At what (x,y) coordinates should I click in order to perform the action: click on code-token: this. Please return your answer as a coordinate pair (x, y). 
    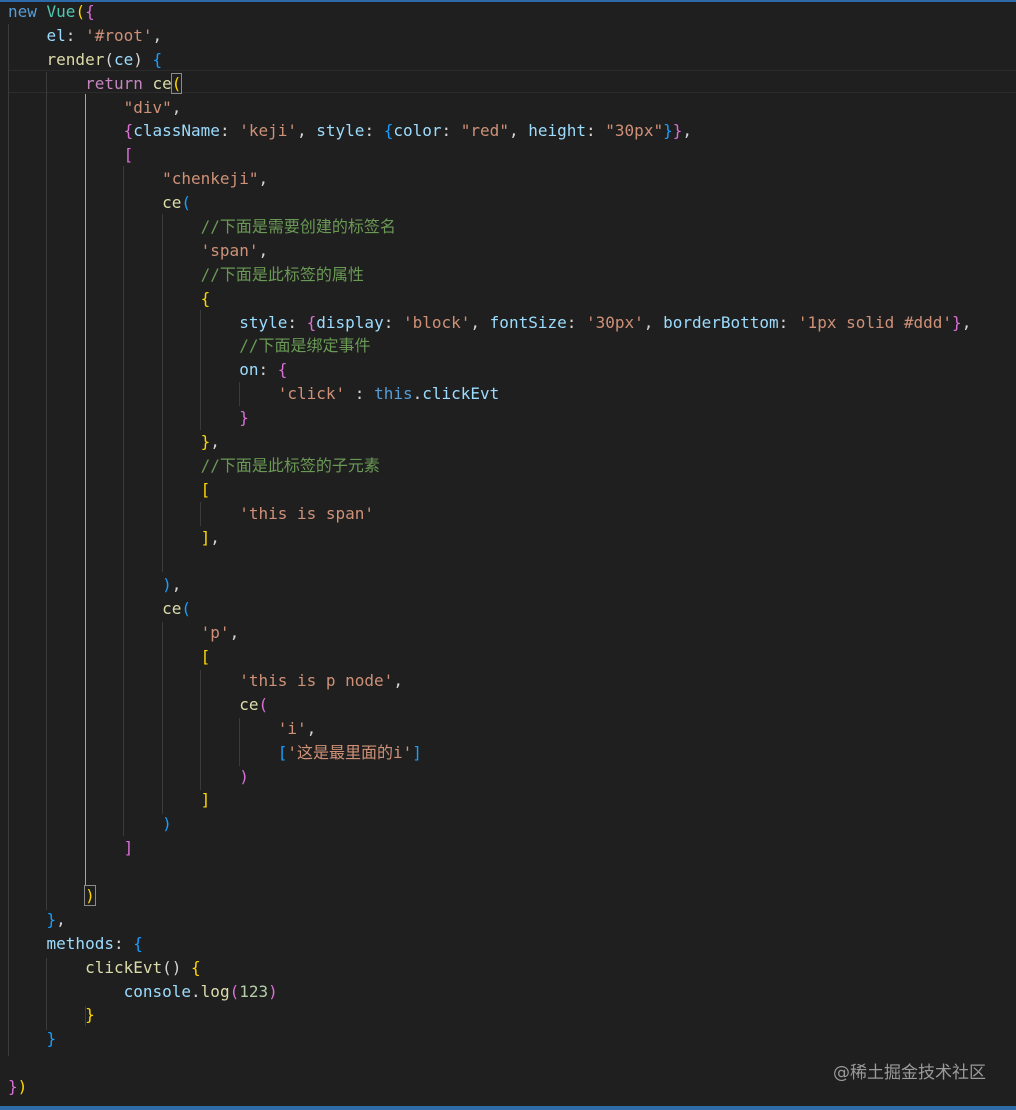
    Looking at the image, I should click on (393, 394).